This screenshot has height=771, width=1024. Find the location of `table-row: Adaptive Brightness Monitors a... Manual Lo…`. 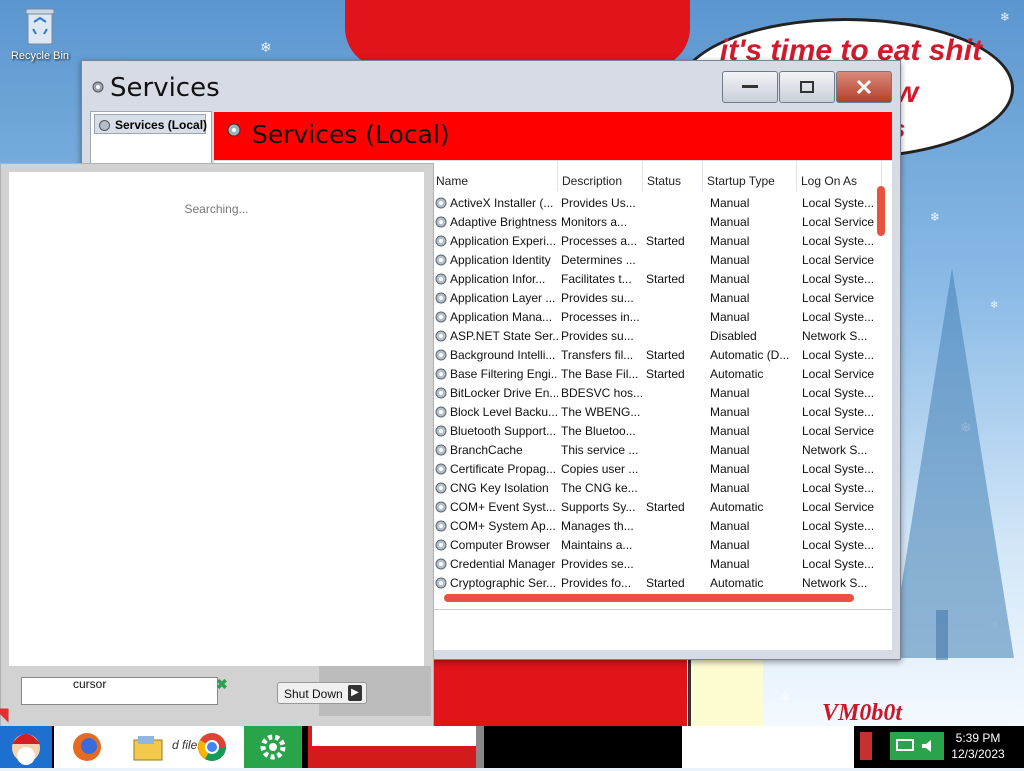

table-row: Adaptive Brightness Monitors a... Manual Lo… is located at coordinates (654, 222).